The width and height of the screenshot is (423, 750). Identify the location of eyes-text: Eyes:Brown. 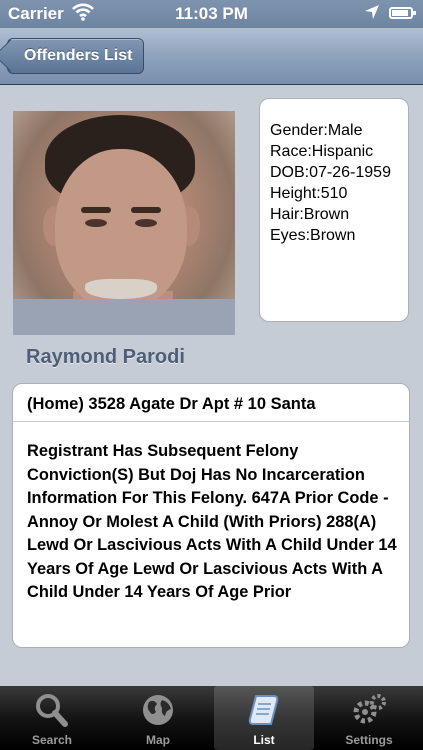
(313, 235).